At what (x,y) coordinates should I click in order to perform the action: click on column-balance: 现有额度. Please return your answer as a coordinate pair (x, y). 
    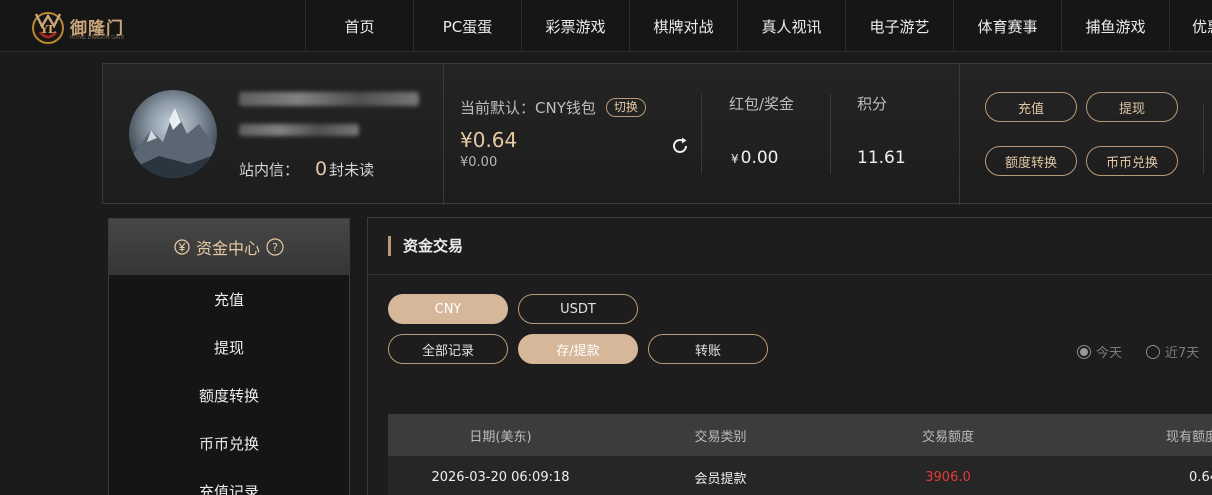
    Looking at the image, I should click on (1188, 437).